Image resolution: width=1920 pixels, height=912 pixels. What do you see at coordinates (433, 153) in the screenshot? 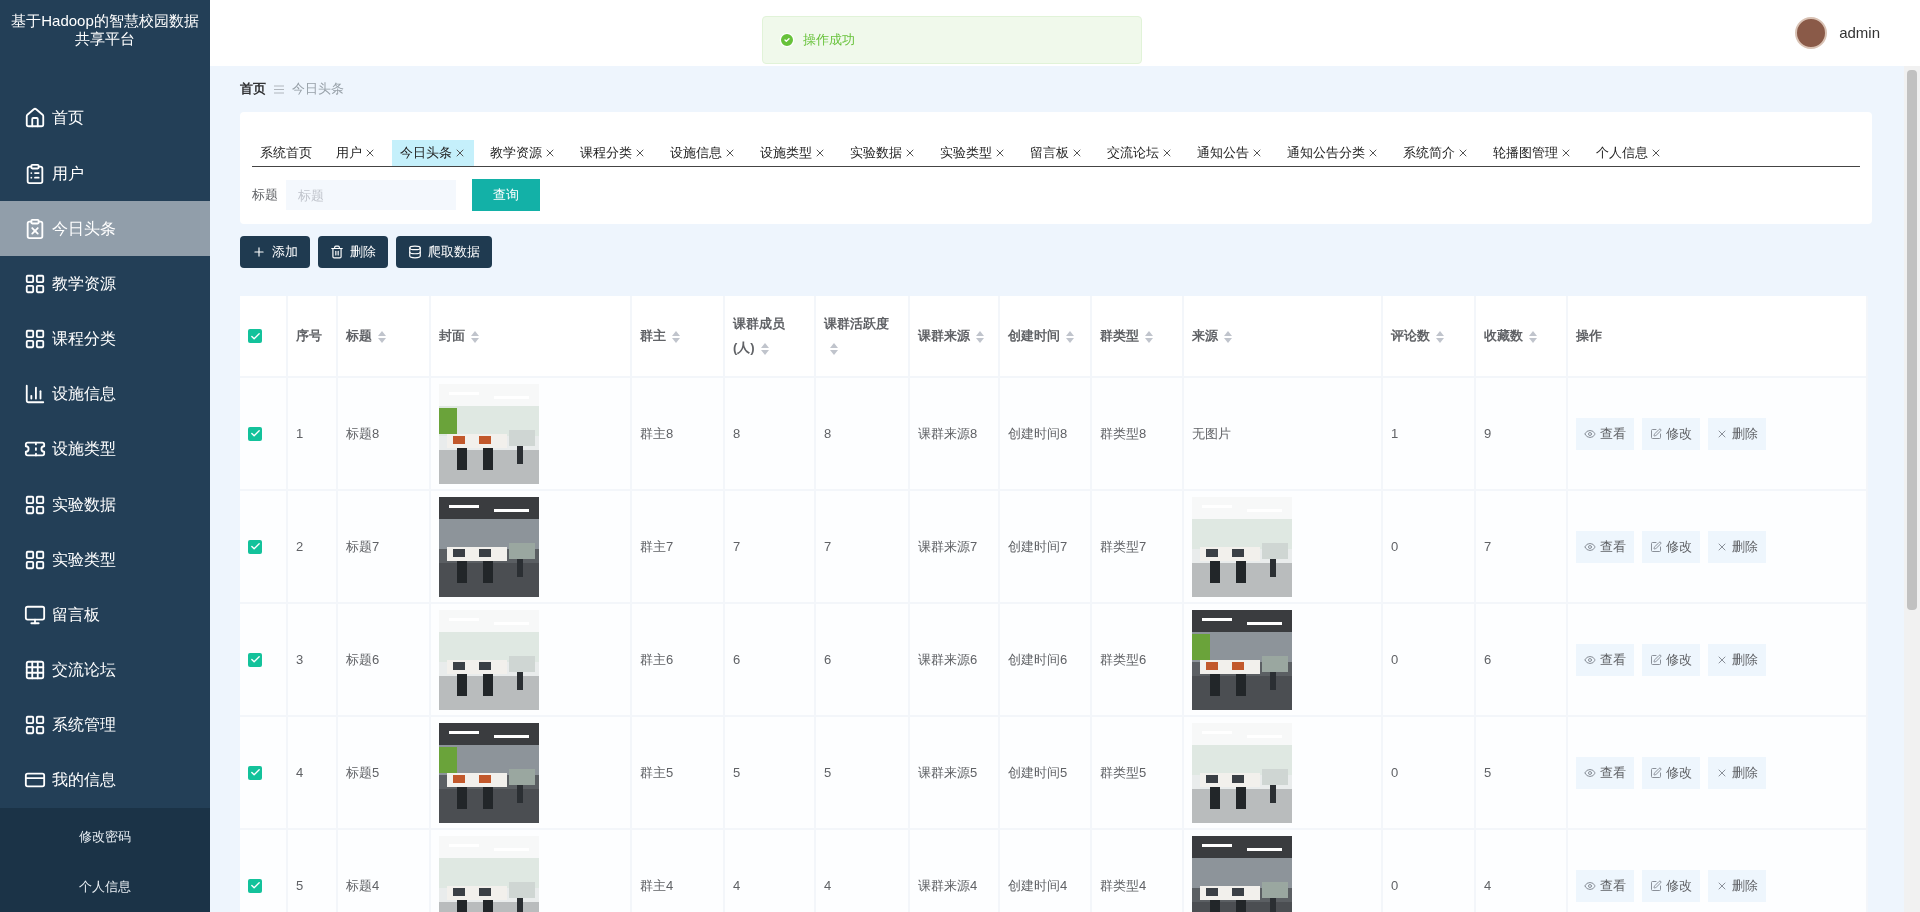
I see `tab: 今日头条` at bounding box center [433, 153].